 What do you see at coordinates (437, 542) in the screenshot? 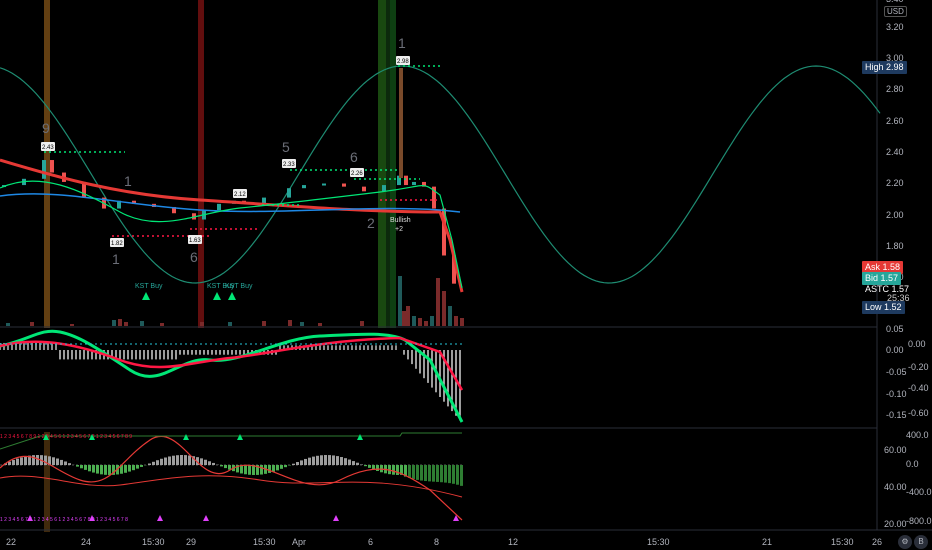
I see `time-tick-label: 8` at bounding box center [437, 542].